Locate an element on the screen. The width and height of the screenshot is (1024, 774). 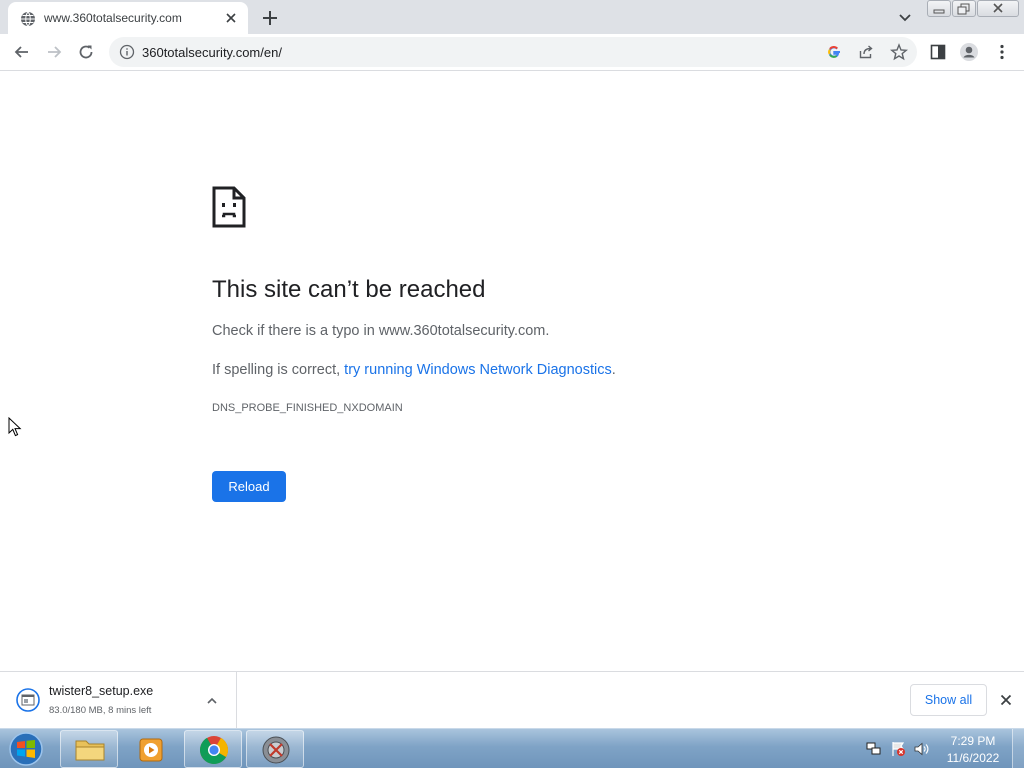
info-icon is located at coordinates (127, 52).